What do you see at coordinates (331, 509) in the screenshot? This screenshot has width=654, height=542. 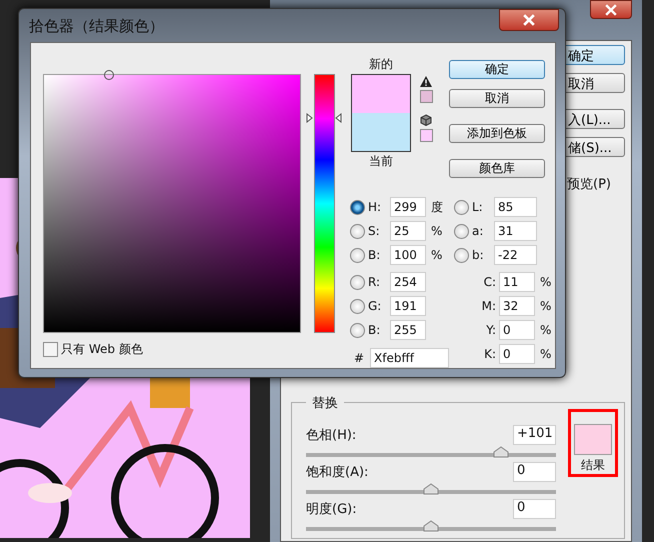 I see `slider-label: 明度(G):` at bounding box center [331, 509].